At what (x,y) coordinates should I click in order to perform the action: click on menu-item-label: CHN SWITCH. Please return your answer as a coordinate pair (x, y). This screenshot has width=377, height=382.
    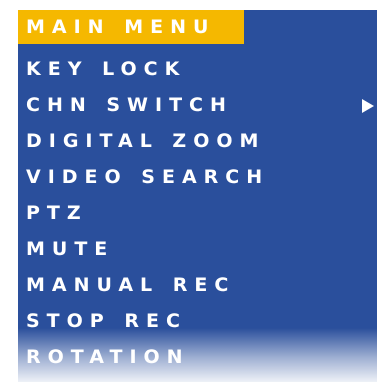
    Looking at the image, I should click on (129, 105).